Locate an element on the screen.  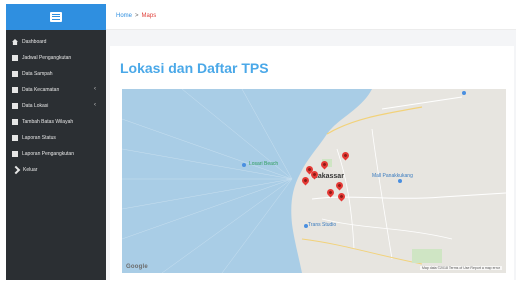
sidebar-item-label: Keluar is located at coordinates (30, 170).